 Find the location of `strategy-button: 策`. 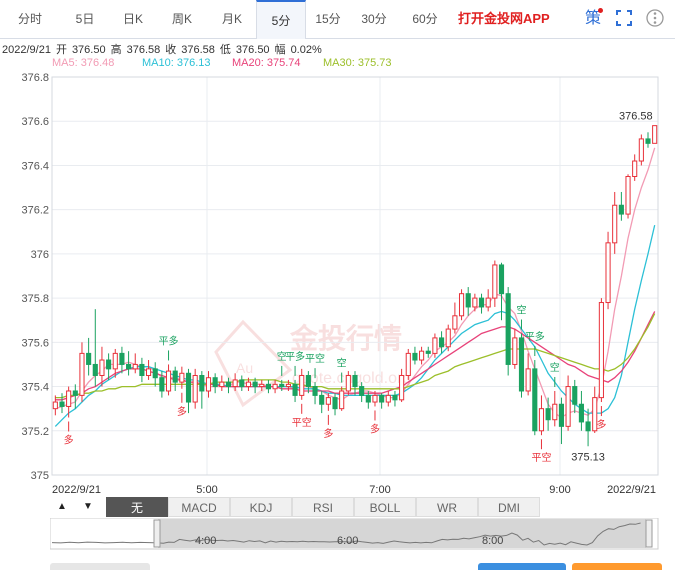

strategy-button: 策 is located at coordinates (593, 19).